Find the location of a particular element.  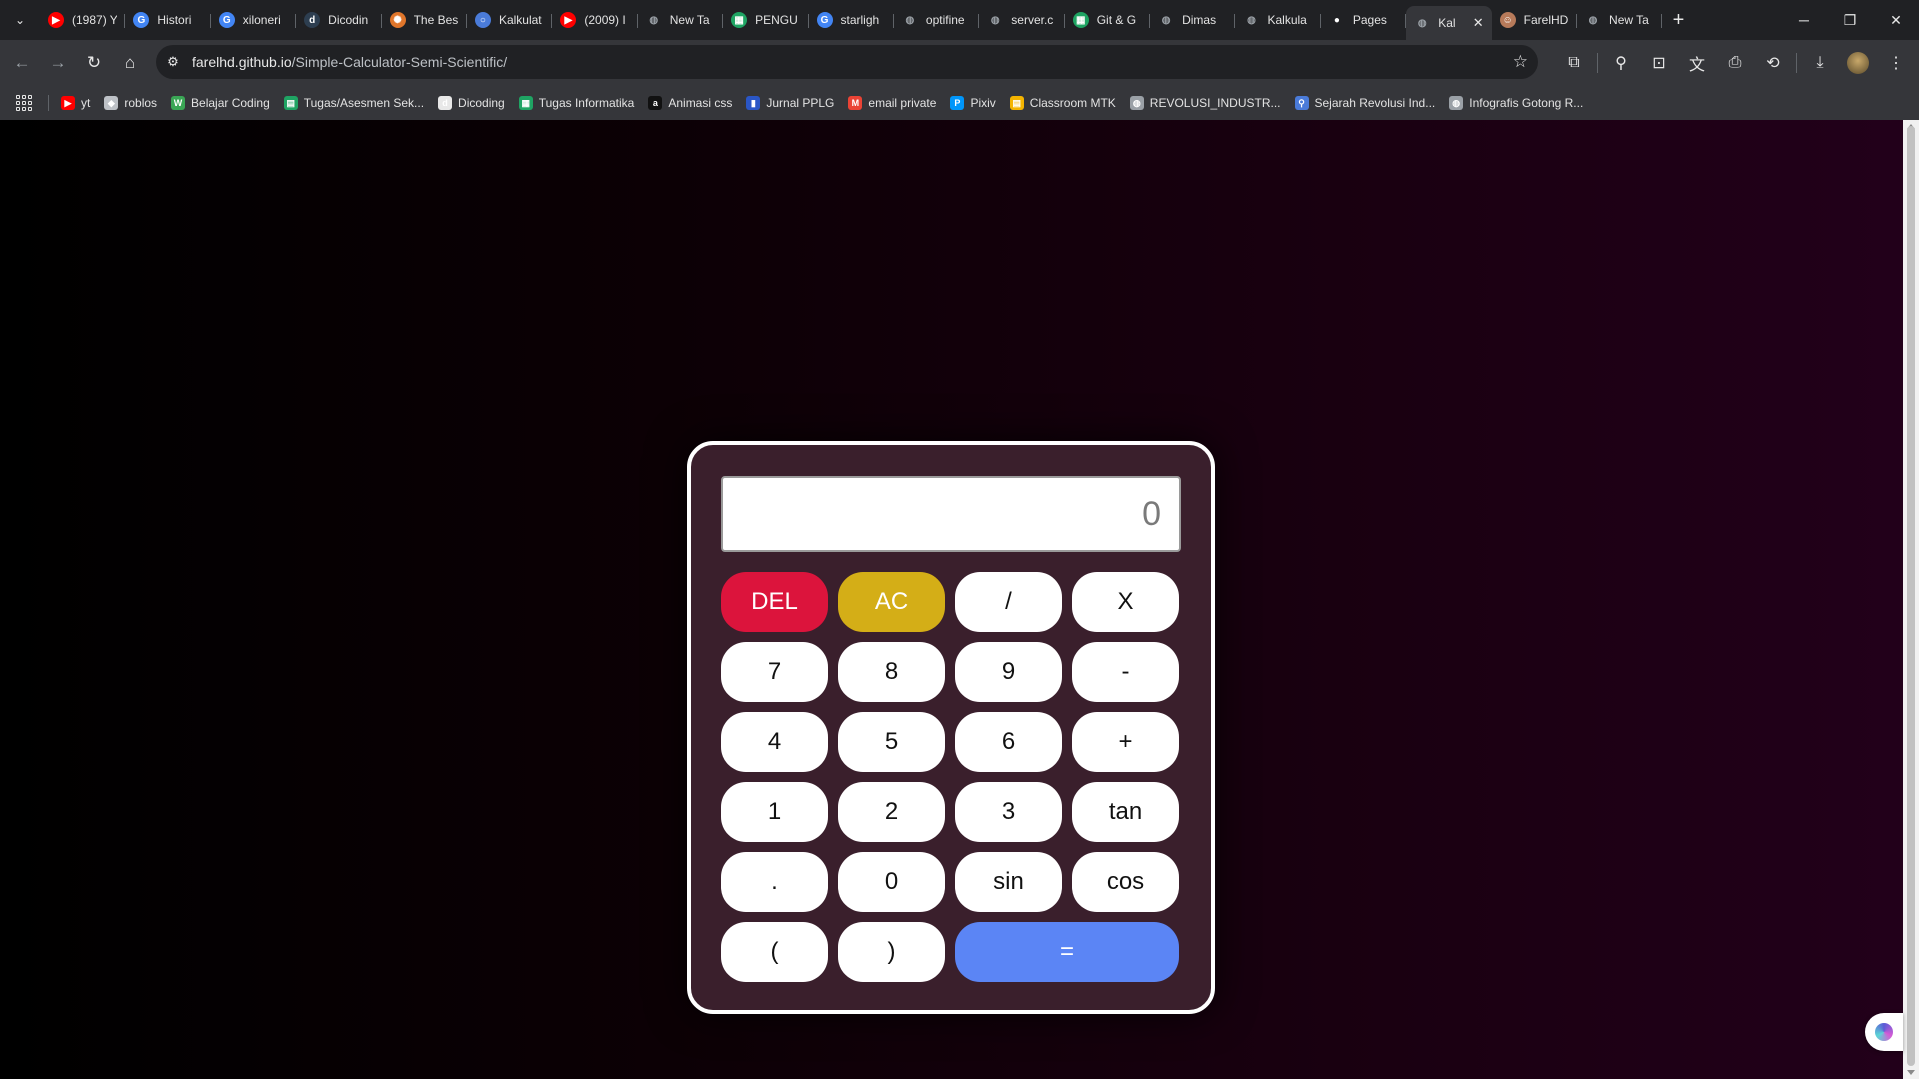

translate-icon: 文 is located at coordinates (1697, 63).